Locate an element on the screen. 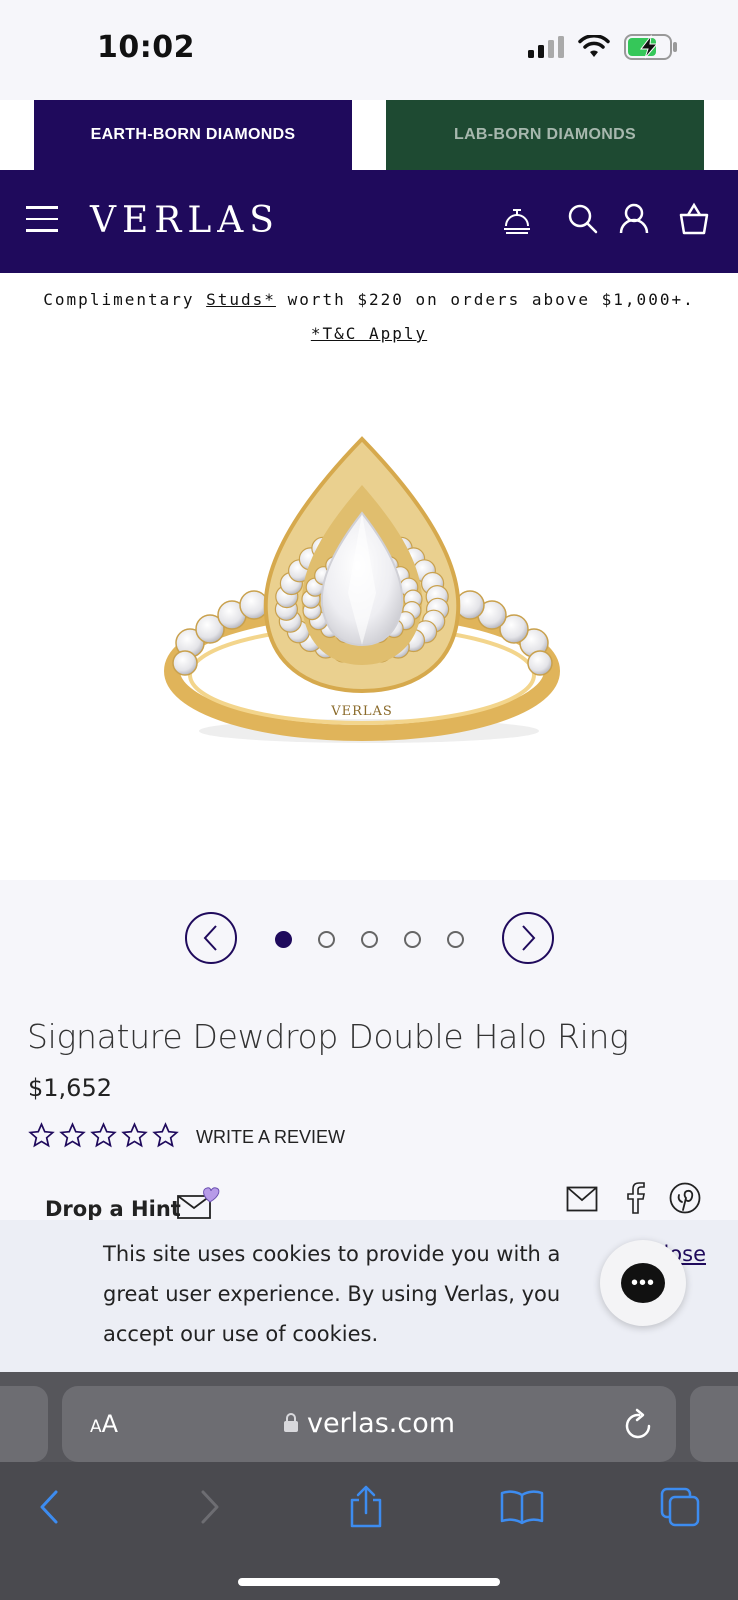 The height and width of the screenshot is (1600, 738). browser-bookmarks-button is located at coordinates (522, 1507).